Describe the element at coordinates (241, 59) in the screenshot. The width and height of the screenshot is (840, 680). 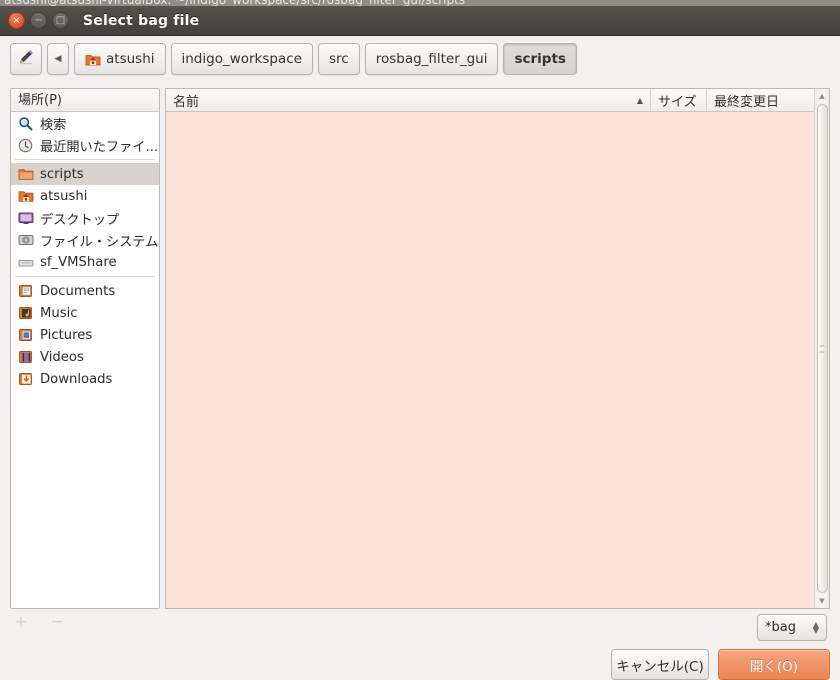
I see `breadcrumb-indigo_workspace: indigo_workspace` at that location.